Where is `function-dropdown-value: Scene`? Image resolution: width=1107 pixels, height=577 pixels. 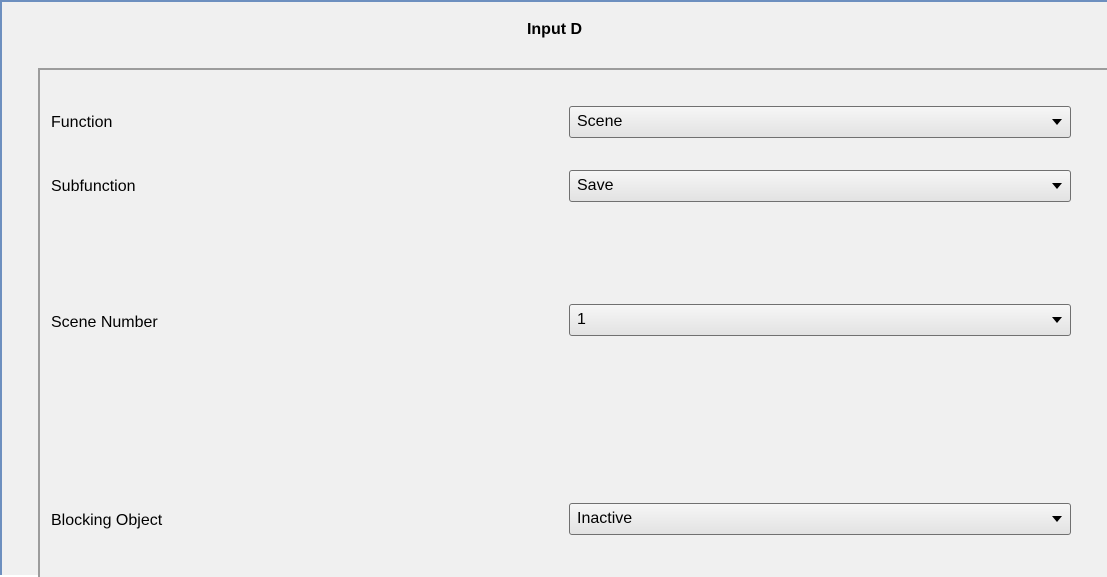 function-dropdown-value: Scene is located at coordinates (600, 121).